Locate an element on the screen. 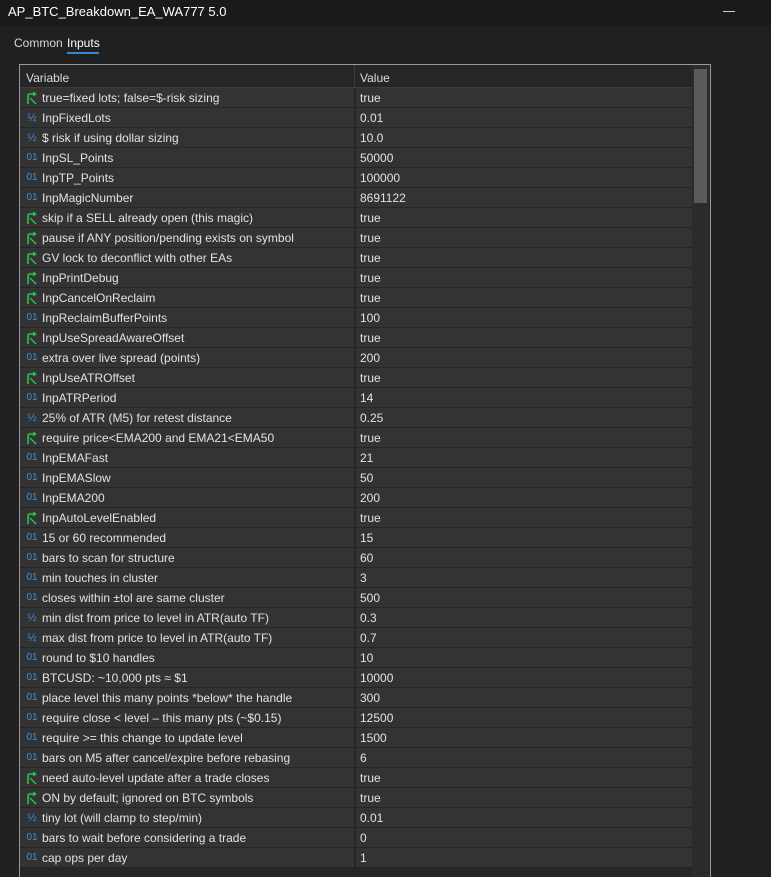 This screenshot has height=877, width=771. variable-name: BTCUSD: ~10,000 pts ≈ $1 is located at coordinates (115, 678).